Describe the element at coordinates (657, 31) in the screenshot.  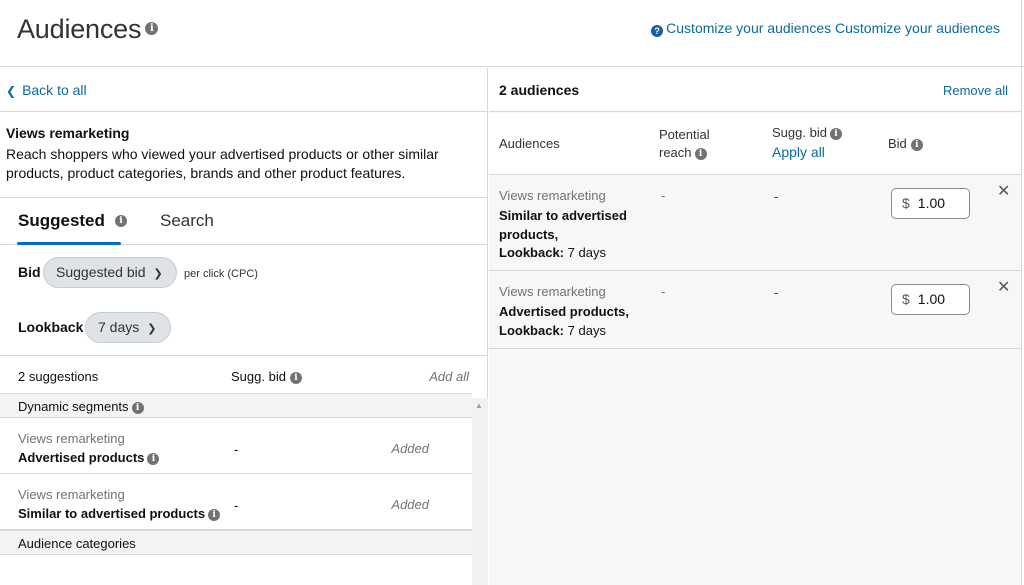
I see `question-circle-icon: ?` at that location.